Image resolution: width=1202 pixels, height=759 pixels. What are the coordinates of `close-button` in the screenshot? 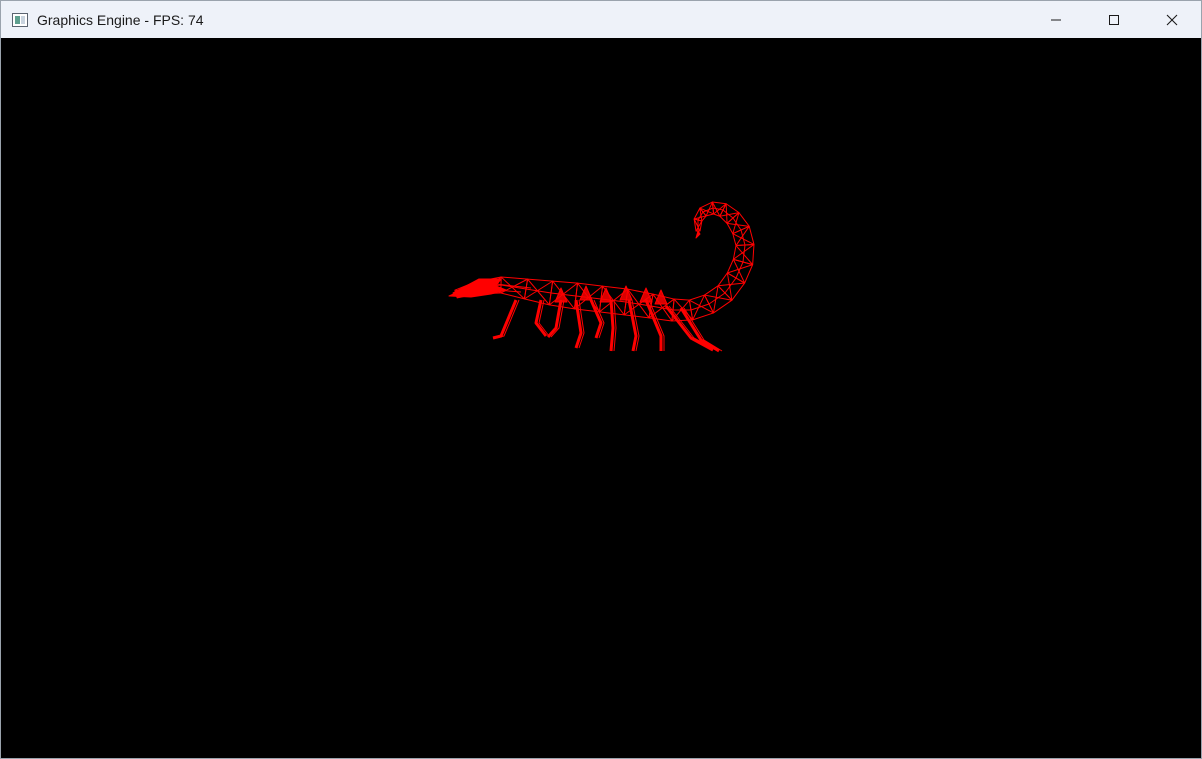 It's located at (1172, 19).